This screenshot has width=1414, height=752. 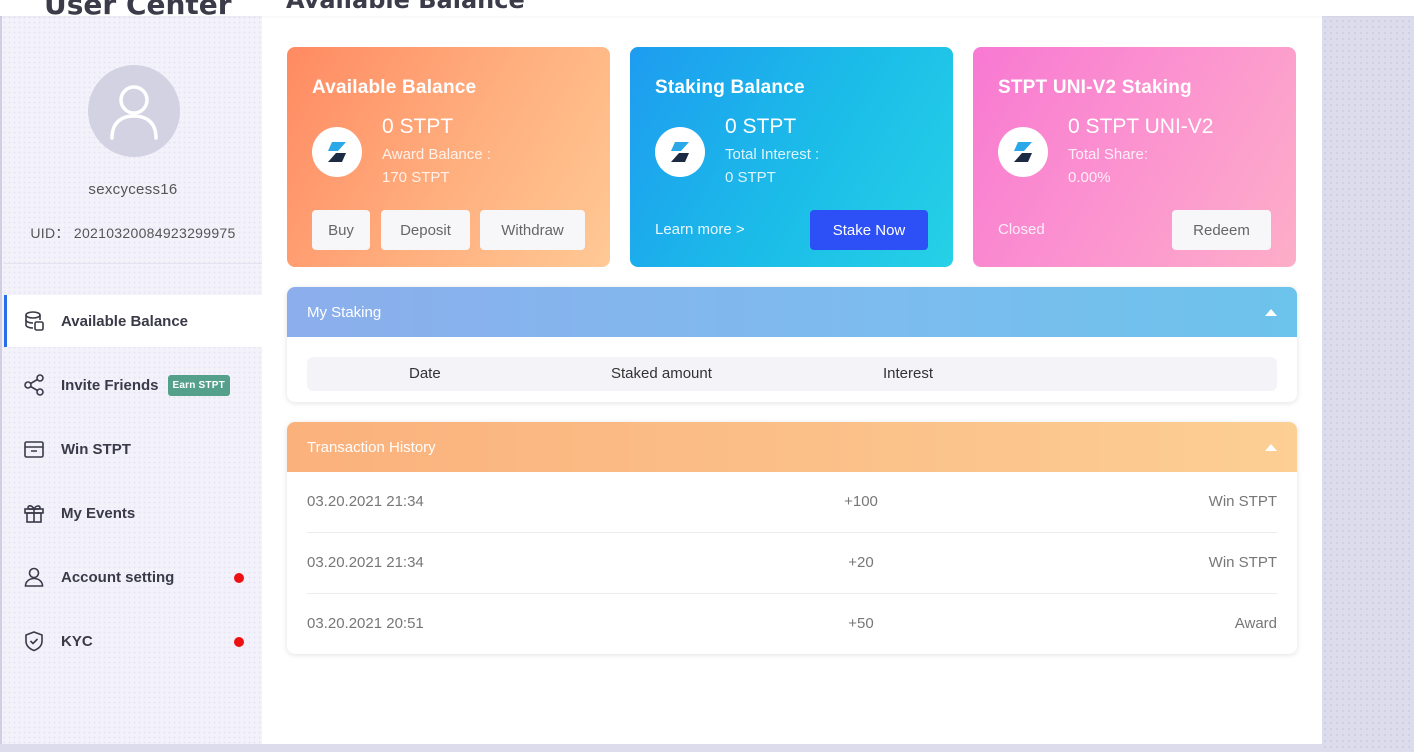 What do you see at coordinates (34, 321) in the screenshot?
I see `database-icon` at bounding box center [34, 321].